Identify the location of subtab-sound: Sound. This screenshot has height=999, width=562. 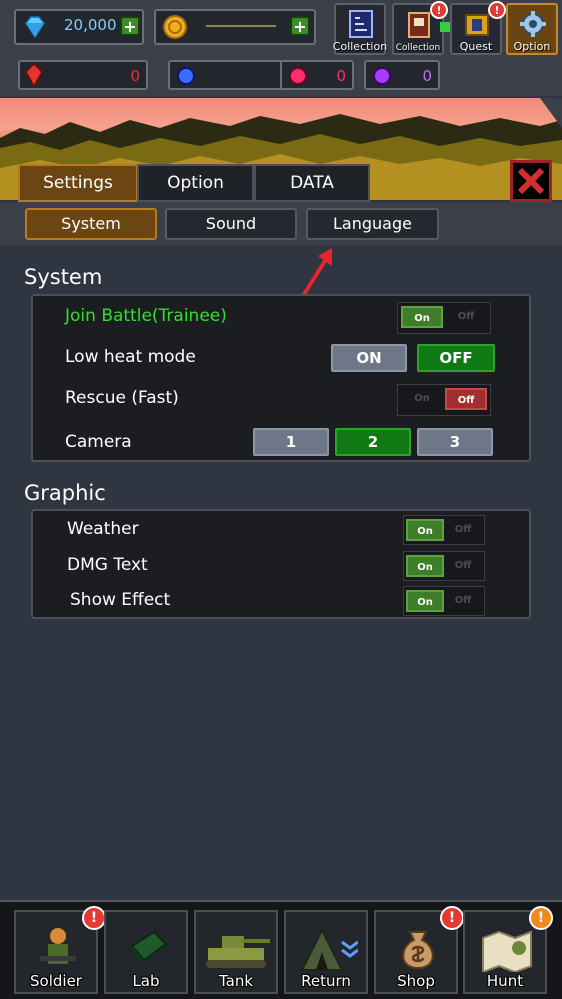
(231, 224).